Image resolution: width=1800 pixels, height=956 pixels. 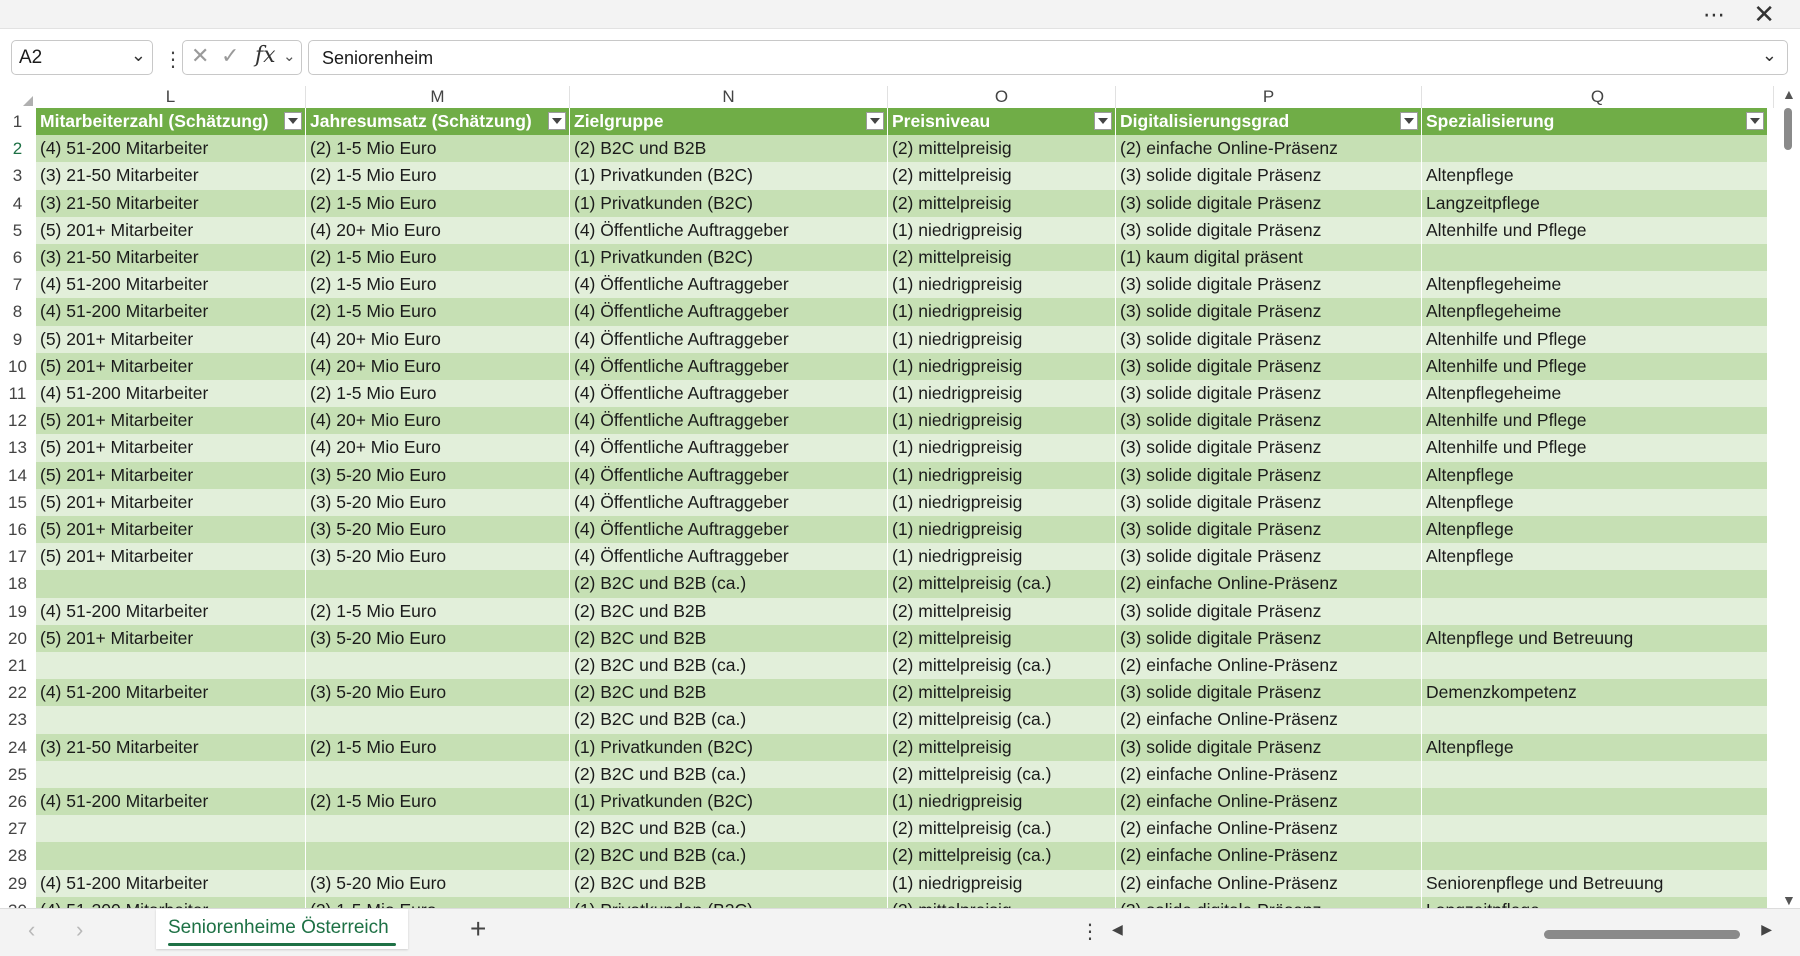 What do you see at coordinates (1442, 933) in the screenshot?
I see `horizontal-scrollbar: ◀ ▶` at bounding box center [1442, 933].